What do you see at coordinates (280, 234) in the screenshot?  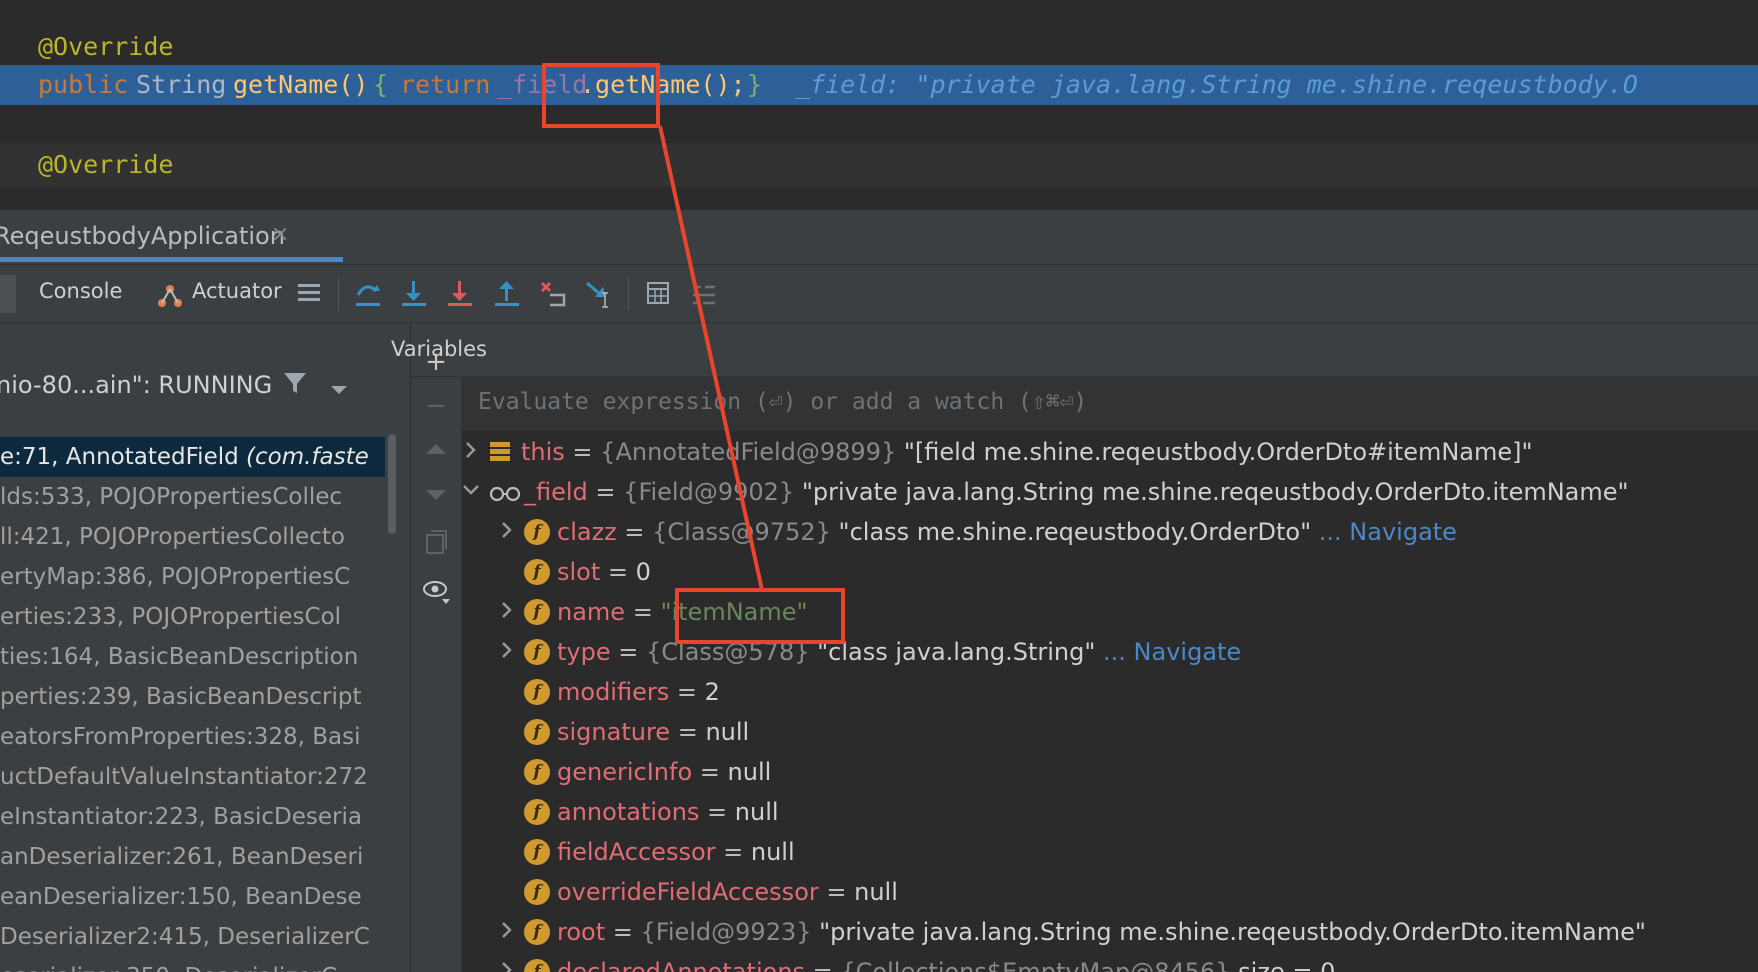 I see `close-tab-icon: ×` at bounding box center [280, 234].